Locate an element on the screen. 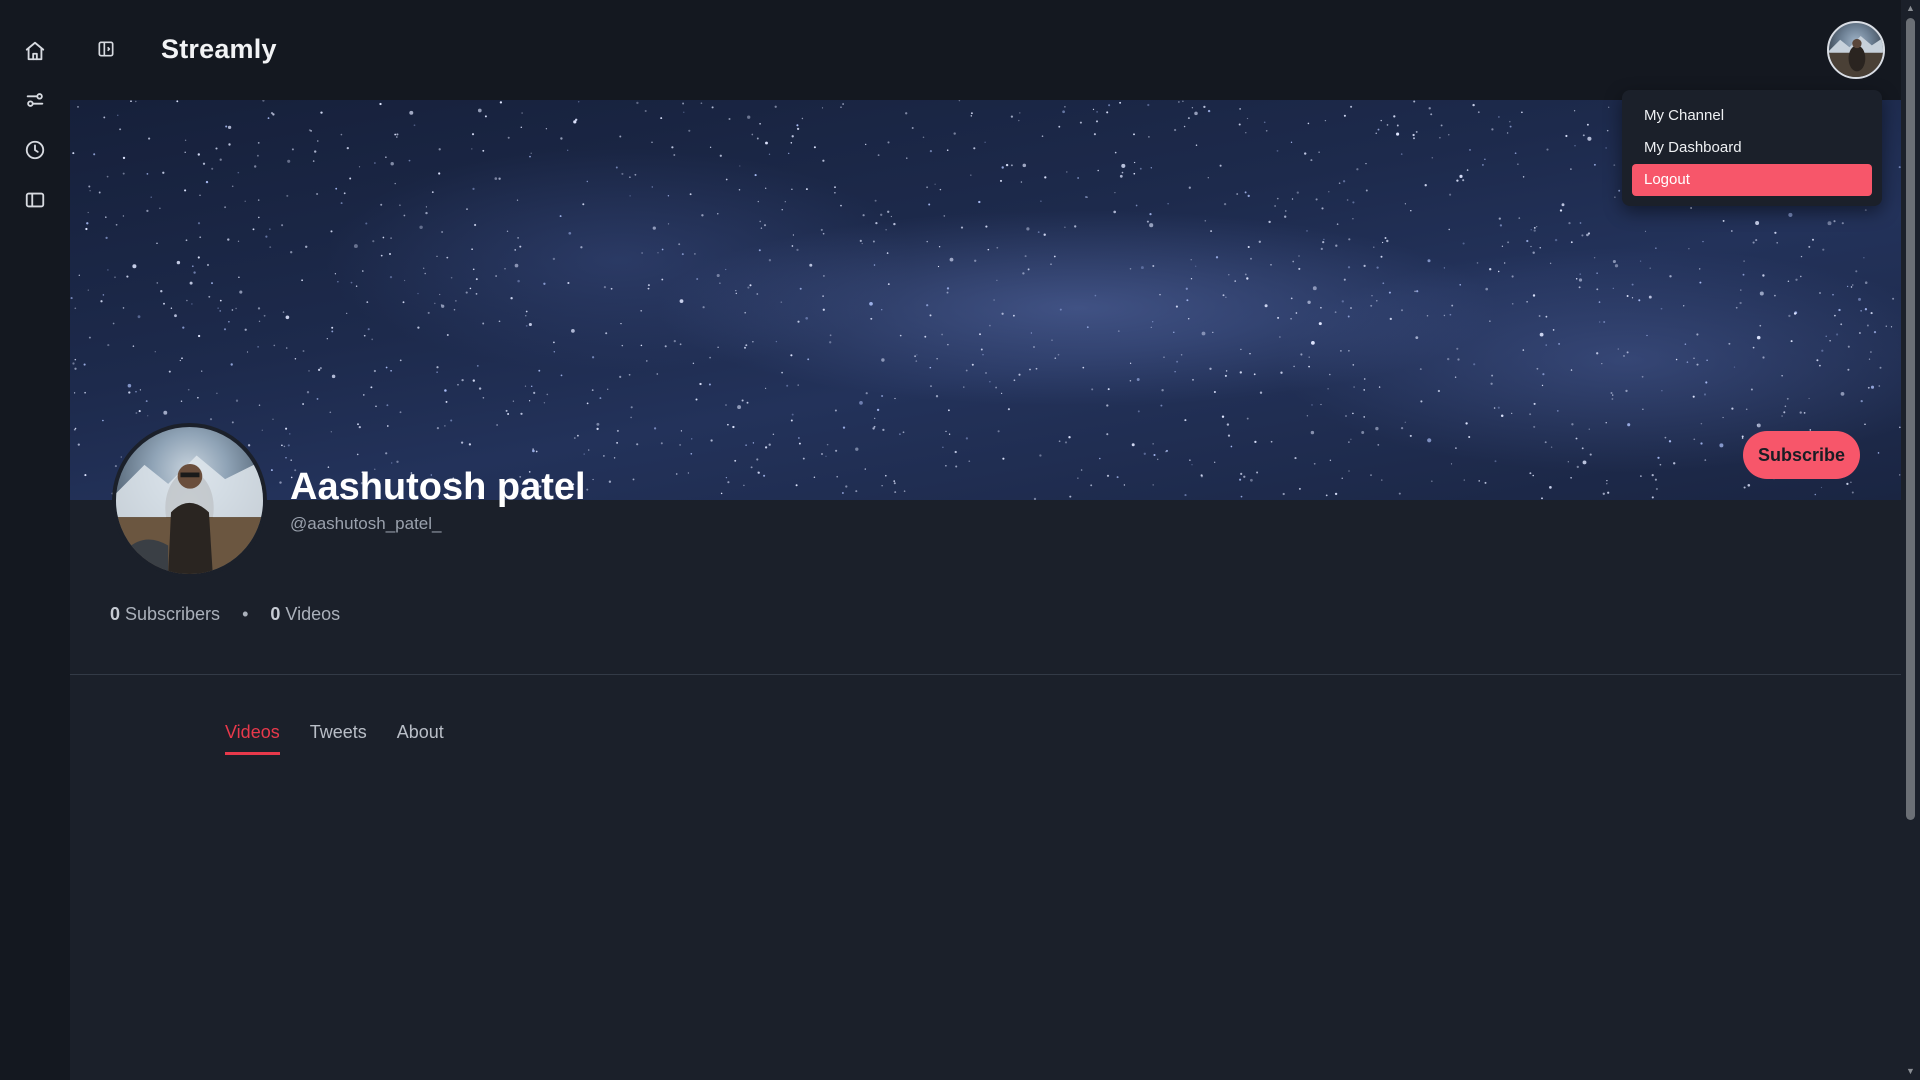 Image resolution: width=1920 pixels, height=1080 pixels. subscribers-count: 0 is located at coordinates (115, 614).